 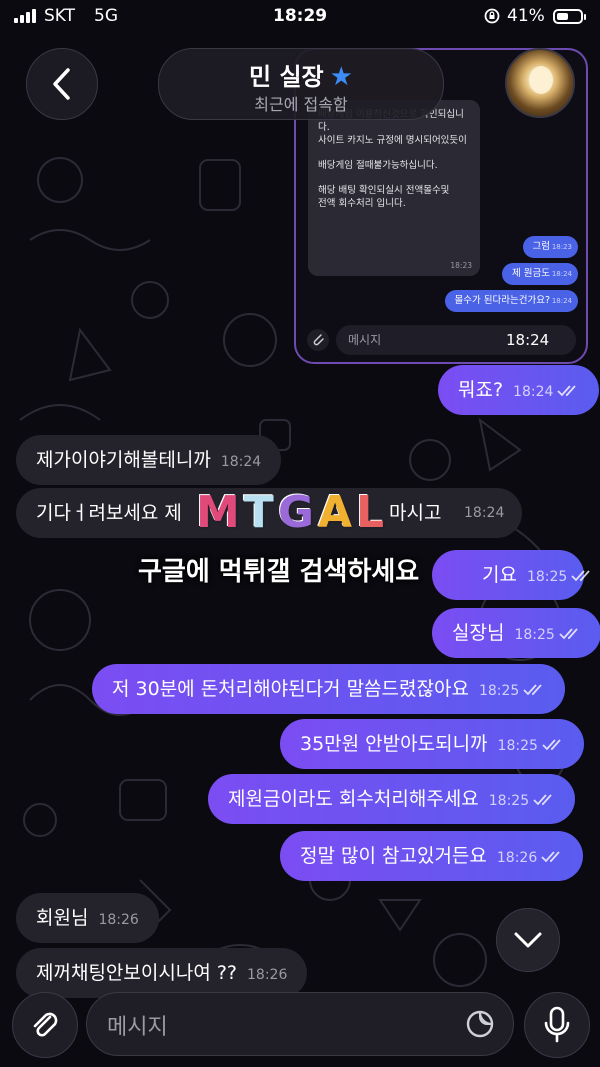 I want to click on attach-button, so click(x=45, y=1025).